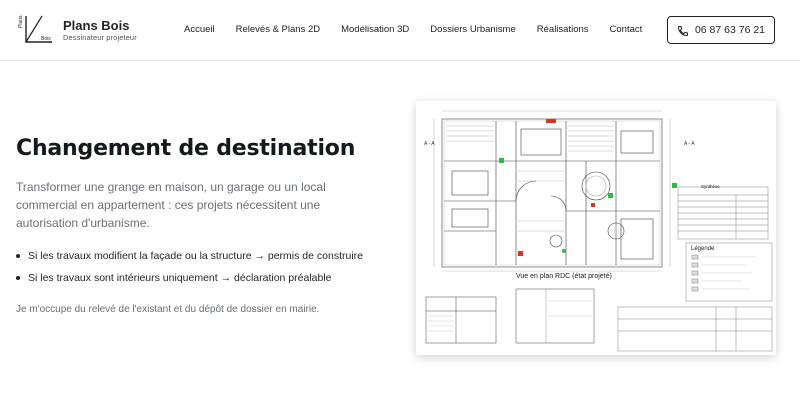 The image size is (800, 400). I want to click on house-outline-logo: Plans Bois, so click(36, 29).